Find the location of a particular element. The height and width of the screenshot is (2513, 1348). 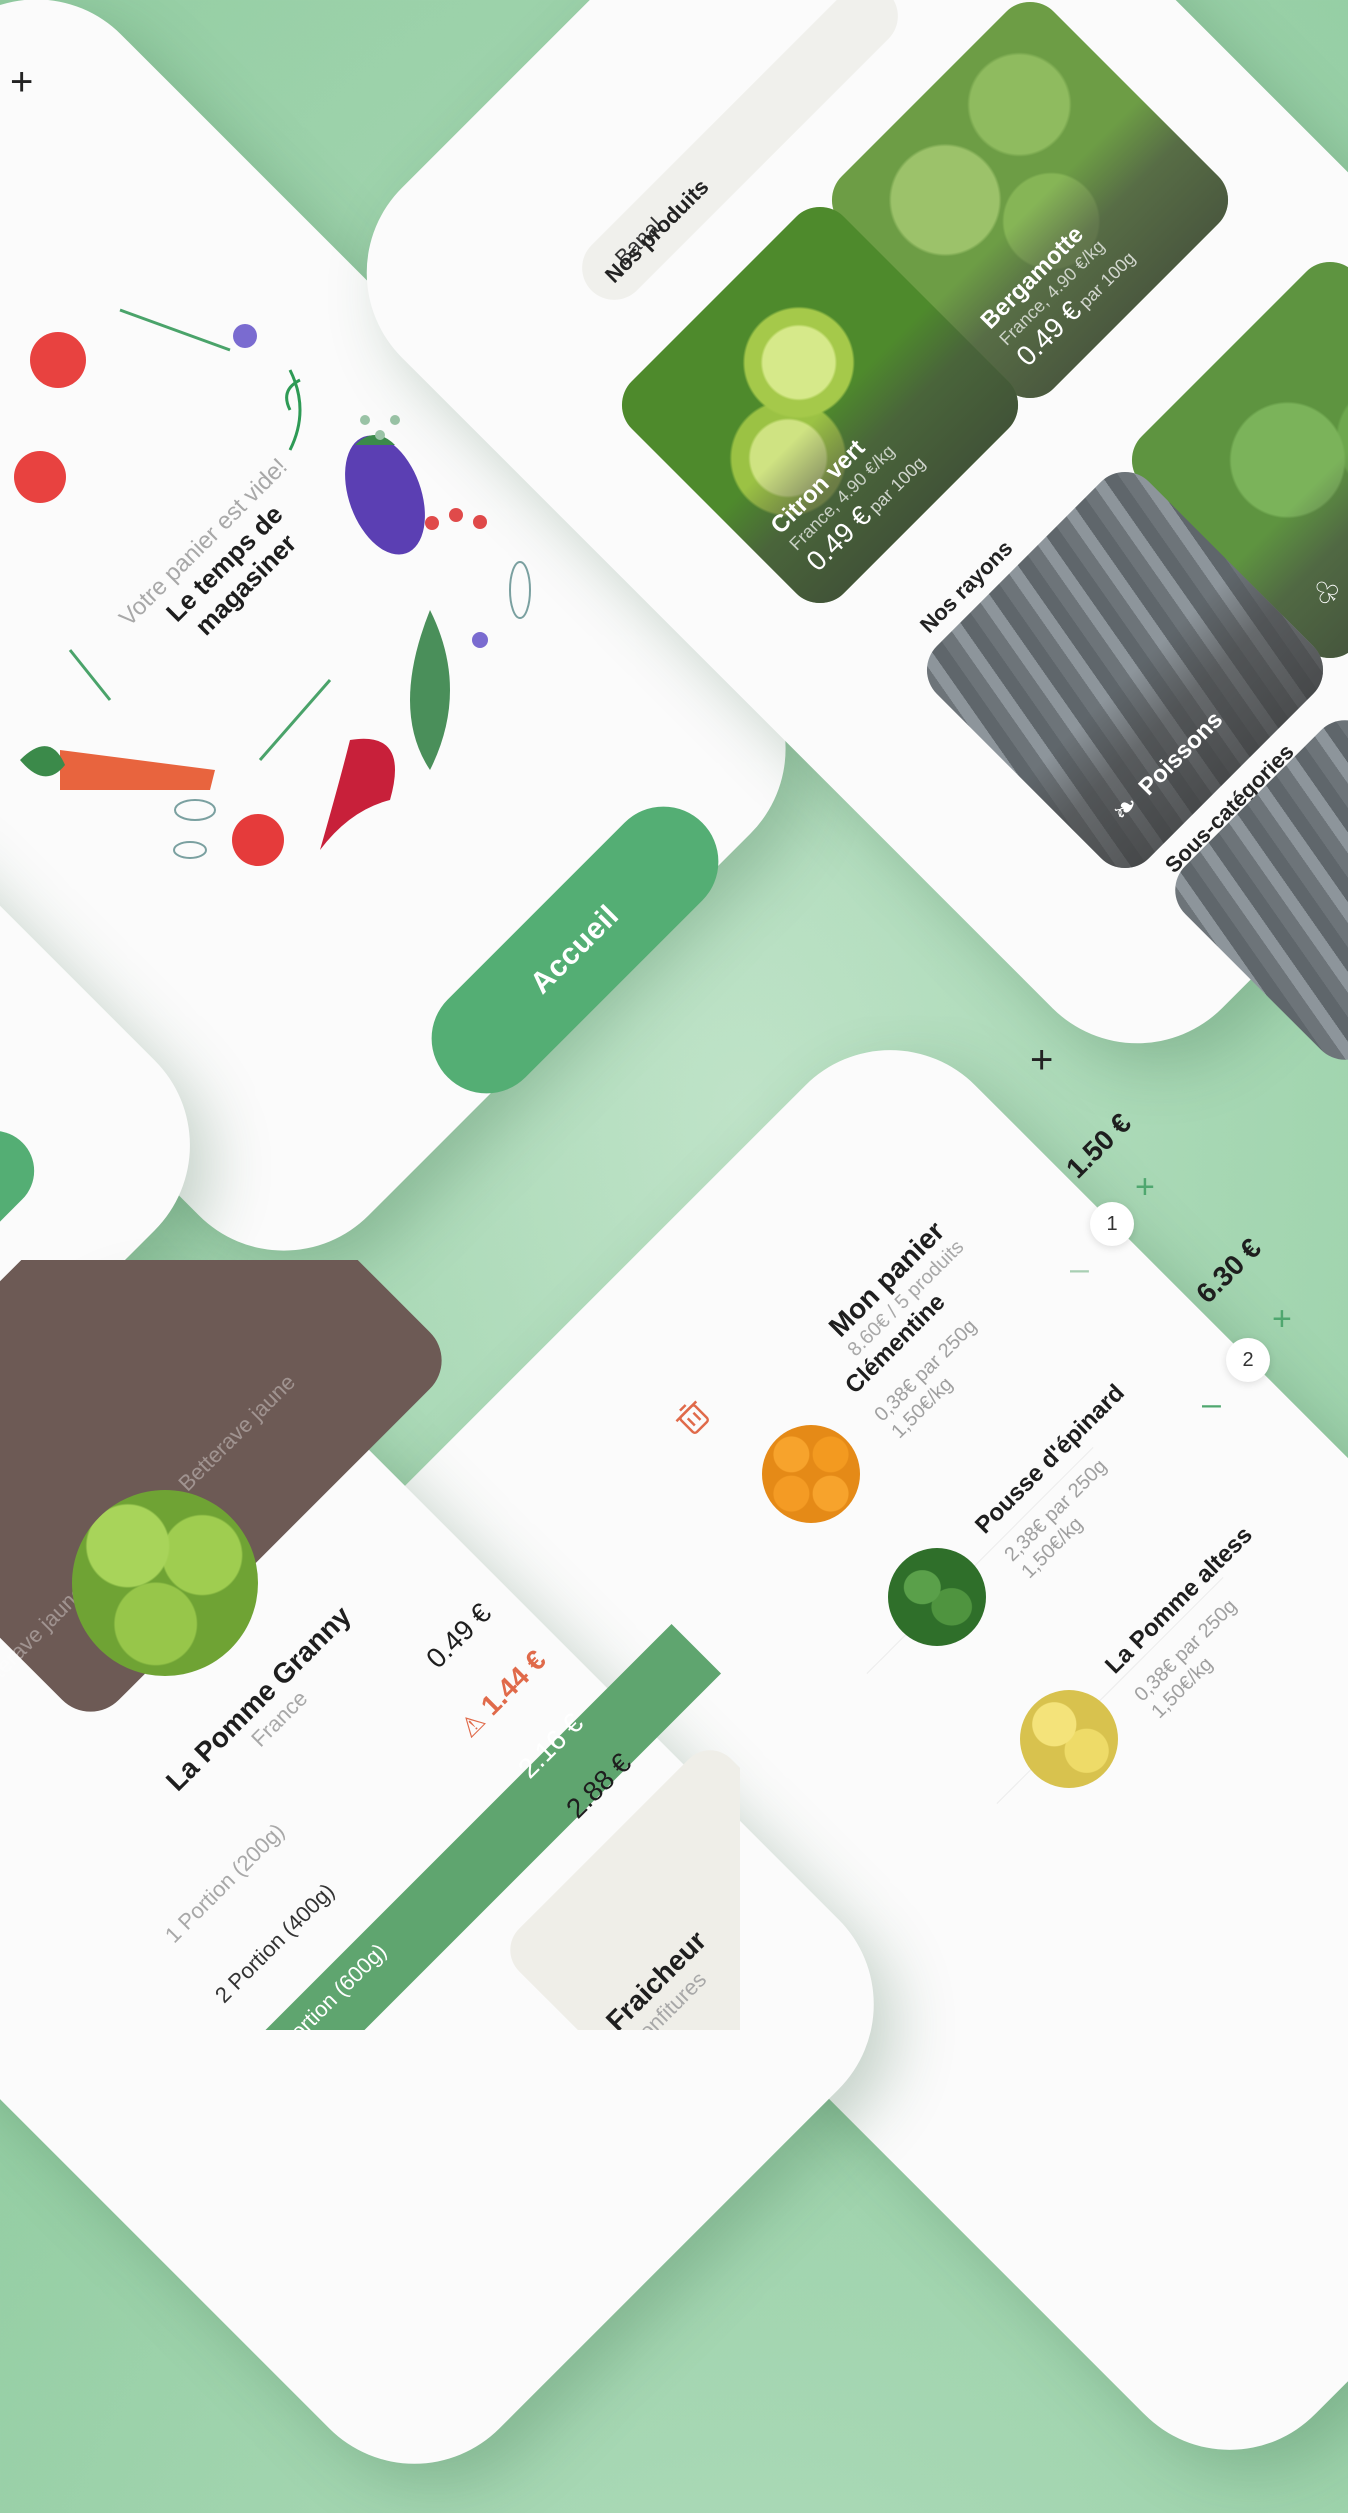

quantity-value: 2 is located at coordinates (1248, 1360).